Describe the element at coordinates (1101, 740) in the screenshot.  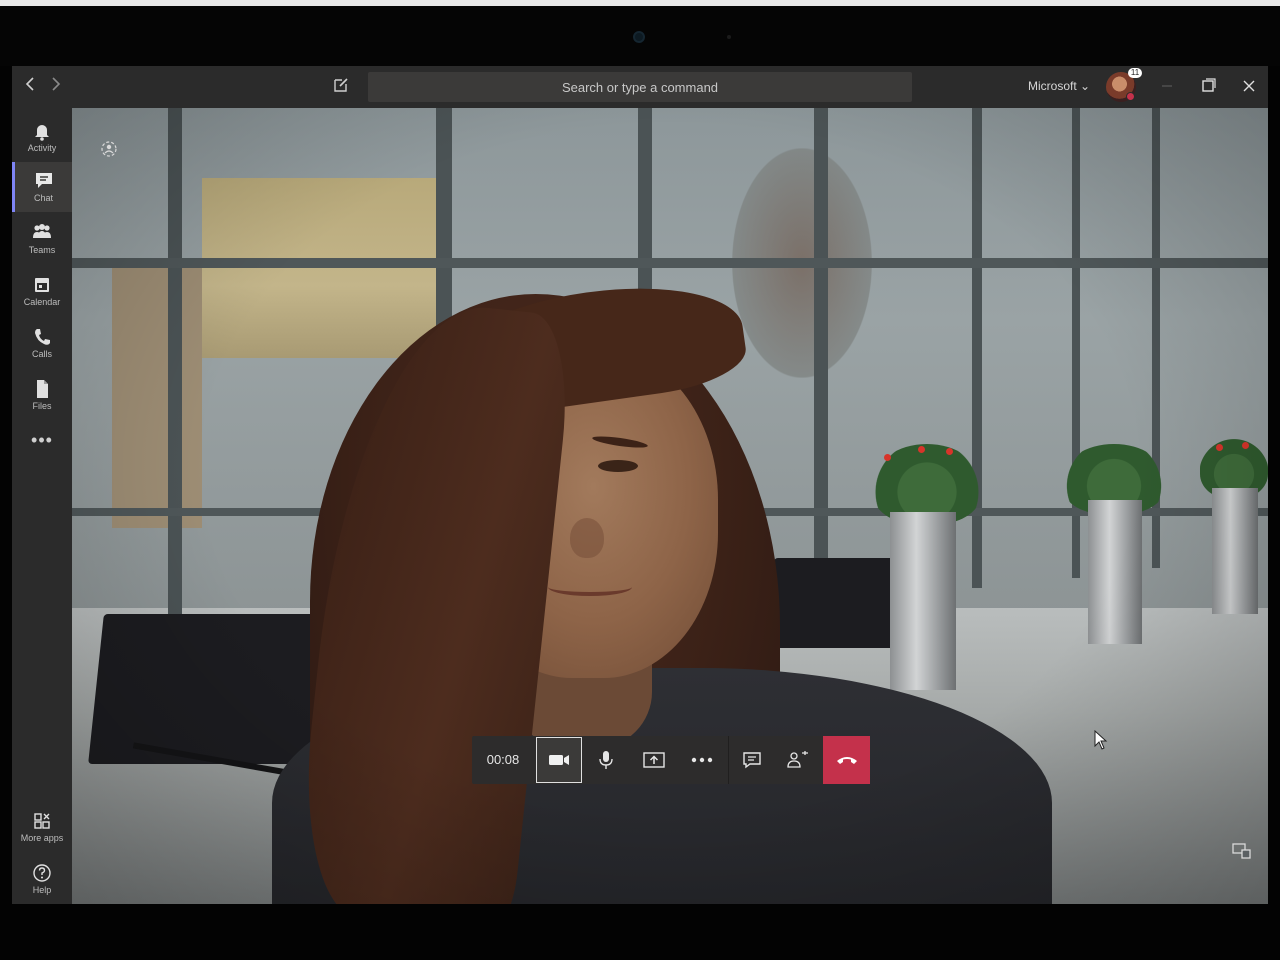
I see `mouse-cursor-icon` at that location.